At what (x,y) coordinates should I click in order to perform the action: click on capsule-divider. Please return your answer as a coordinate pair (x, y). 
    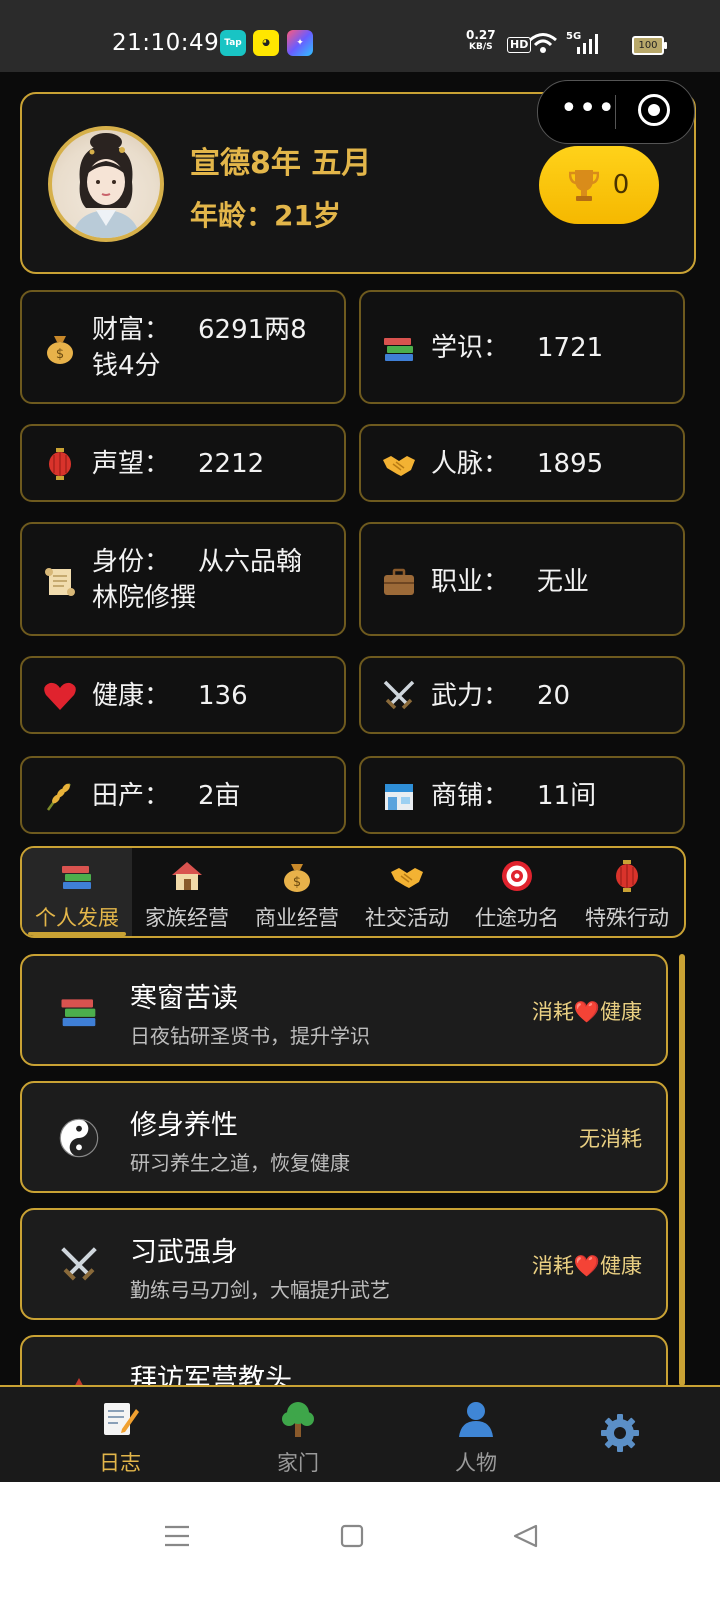
    Looking at the image, I should click on (615, 112).